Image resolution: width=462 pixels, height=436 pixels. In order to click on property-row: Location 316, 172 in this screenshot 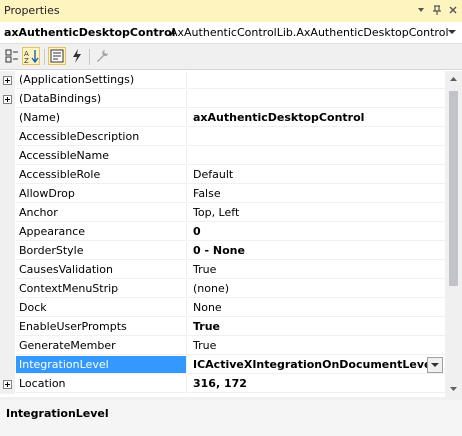, I will do `click(222, 384)`.